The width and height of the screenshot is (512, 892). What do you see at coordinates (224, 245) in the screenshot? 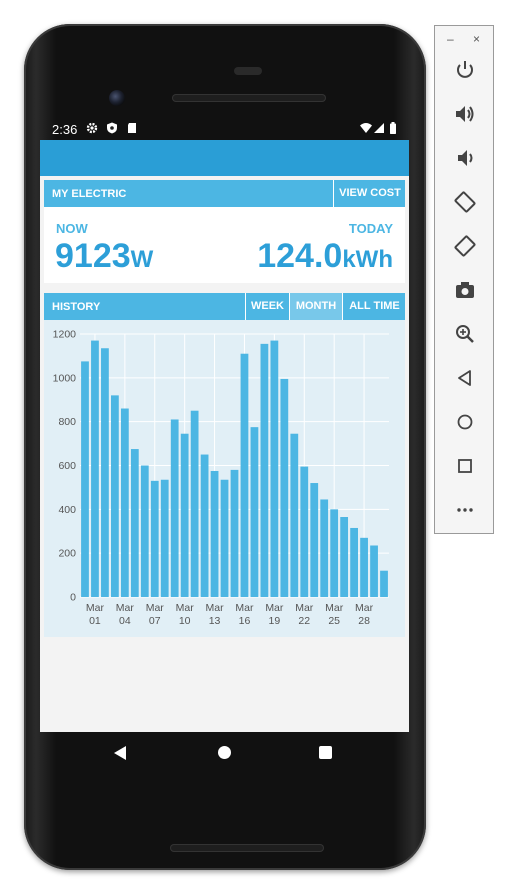
I see `my-electric-body: NOW TODAY 9123W 124.0kWh` at bounding box center [224, 245].